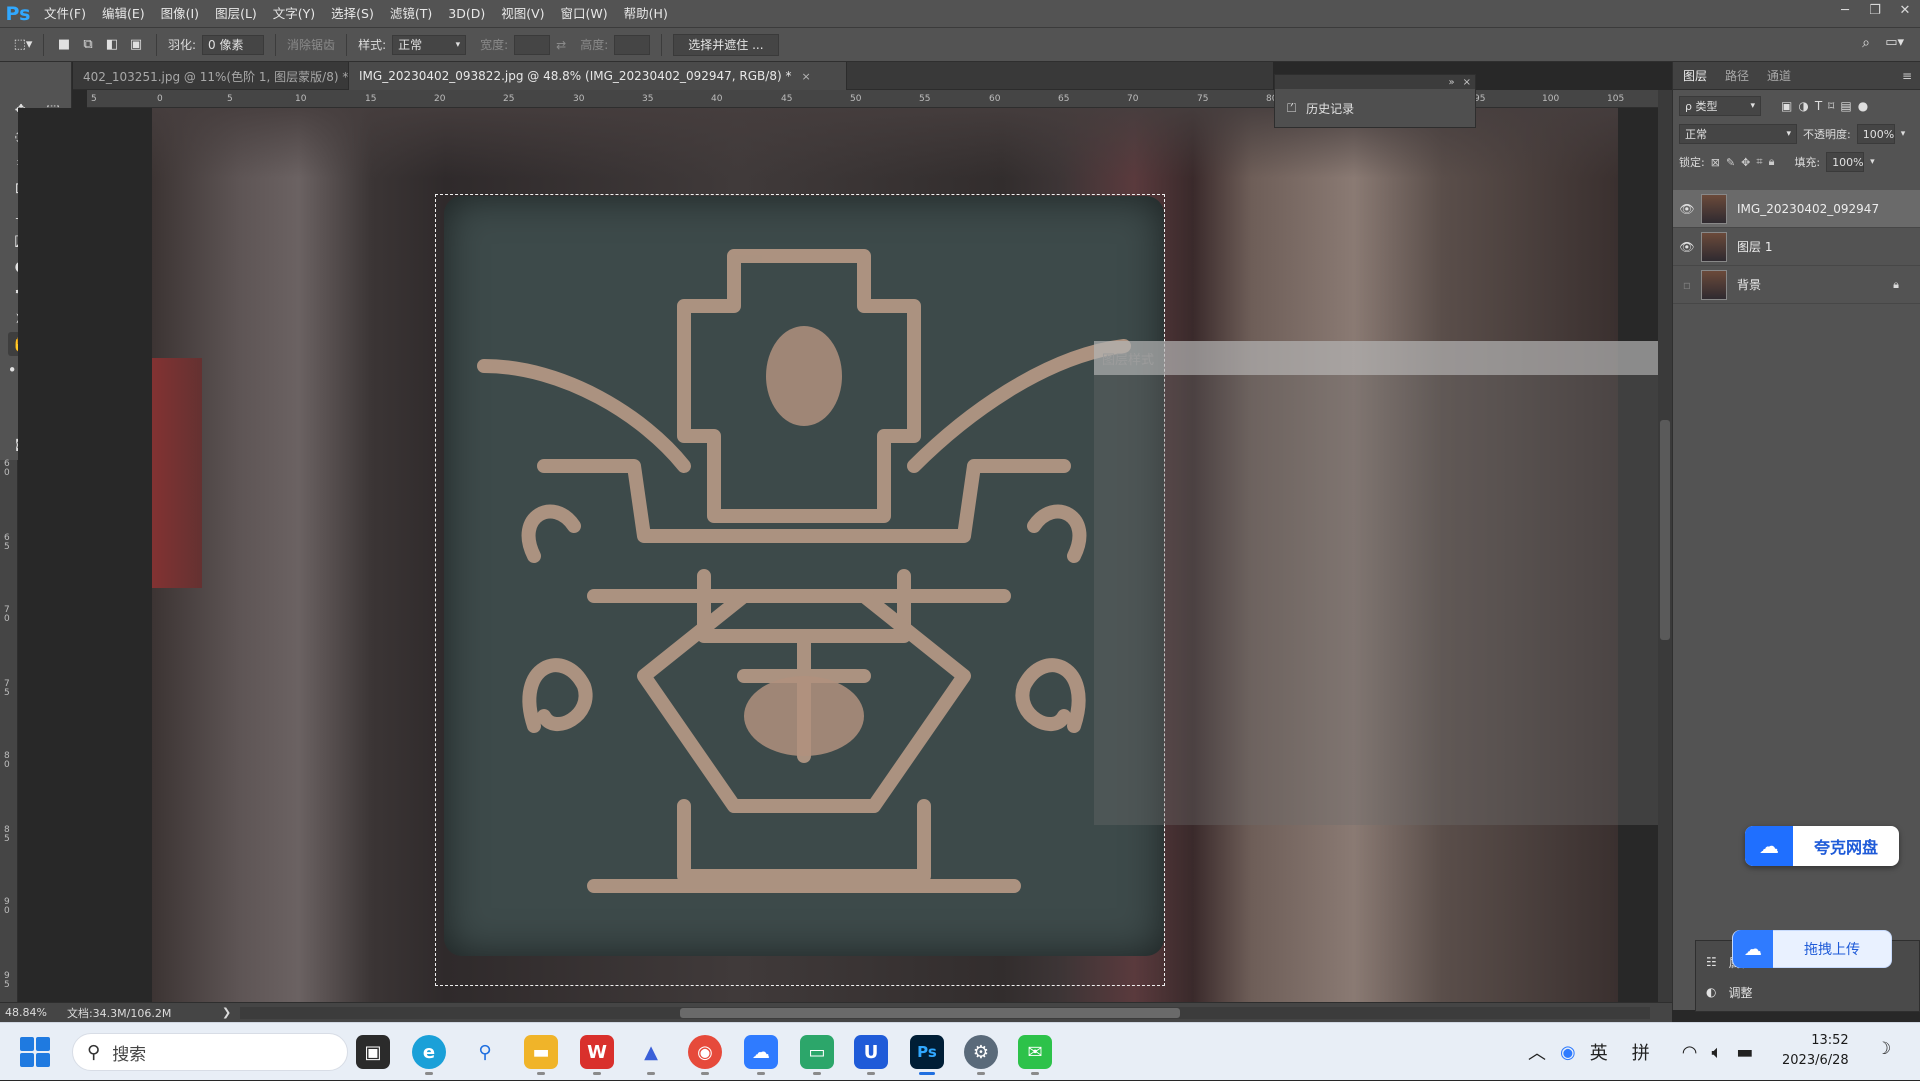 This screenshot has height=1081, width=1920. What do you see at coordinates (1905, 10) in the screenshot?
I see `close-window-icon: ✕` at bounding box center [1905, 10].